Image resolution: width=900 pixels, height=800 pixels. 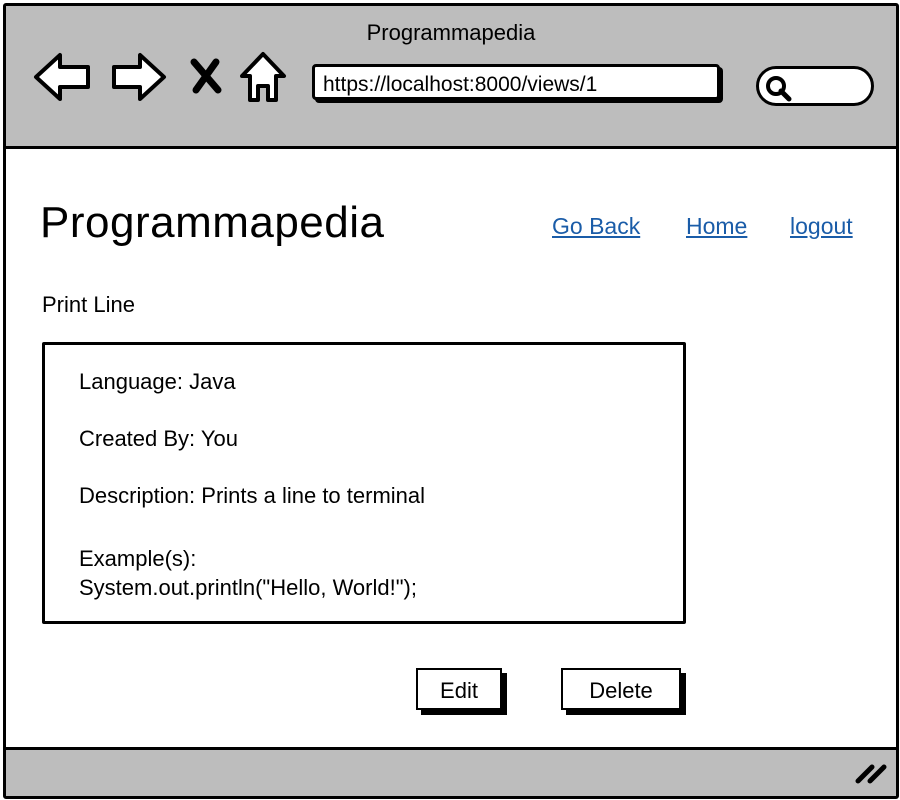 I want to click on window-title: Programmapedia, so click(x=451, y=32).